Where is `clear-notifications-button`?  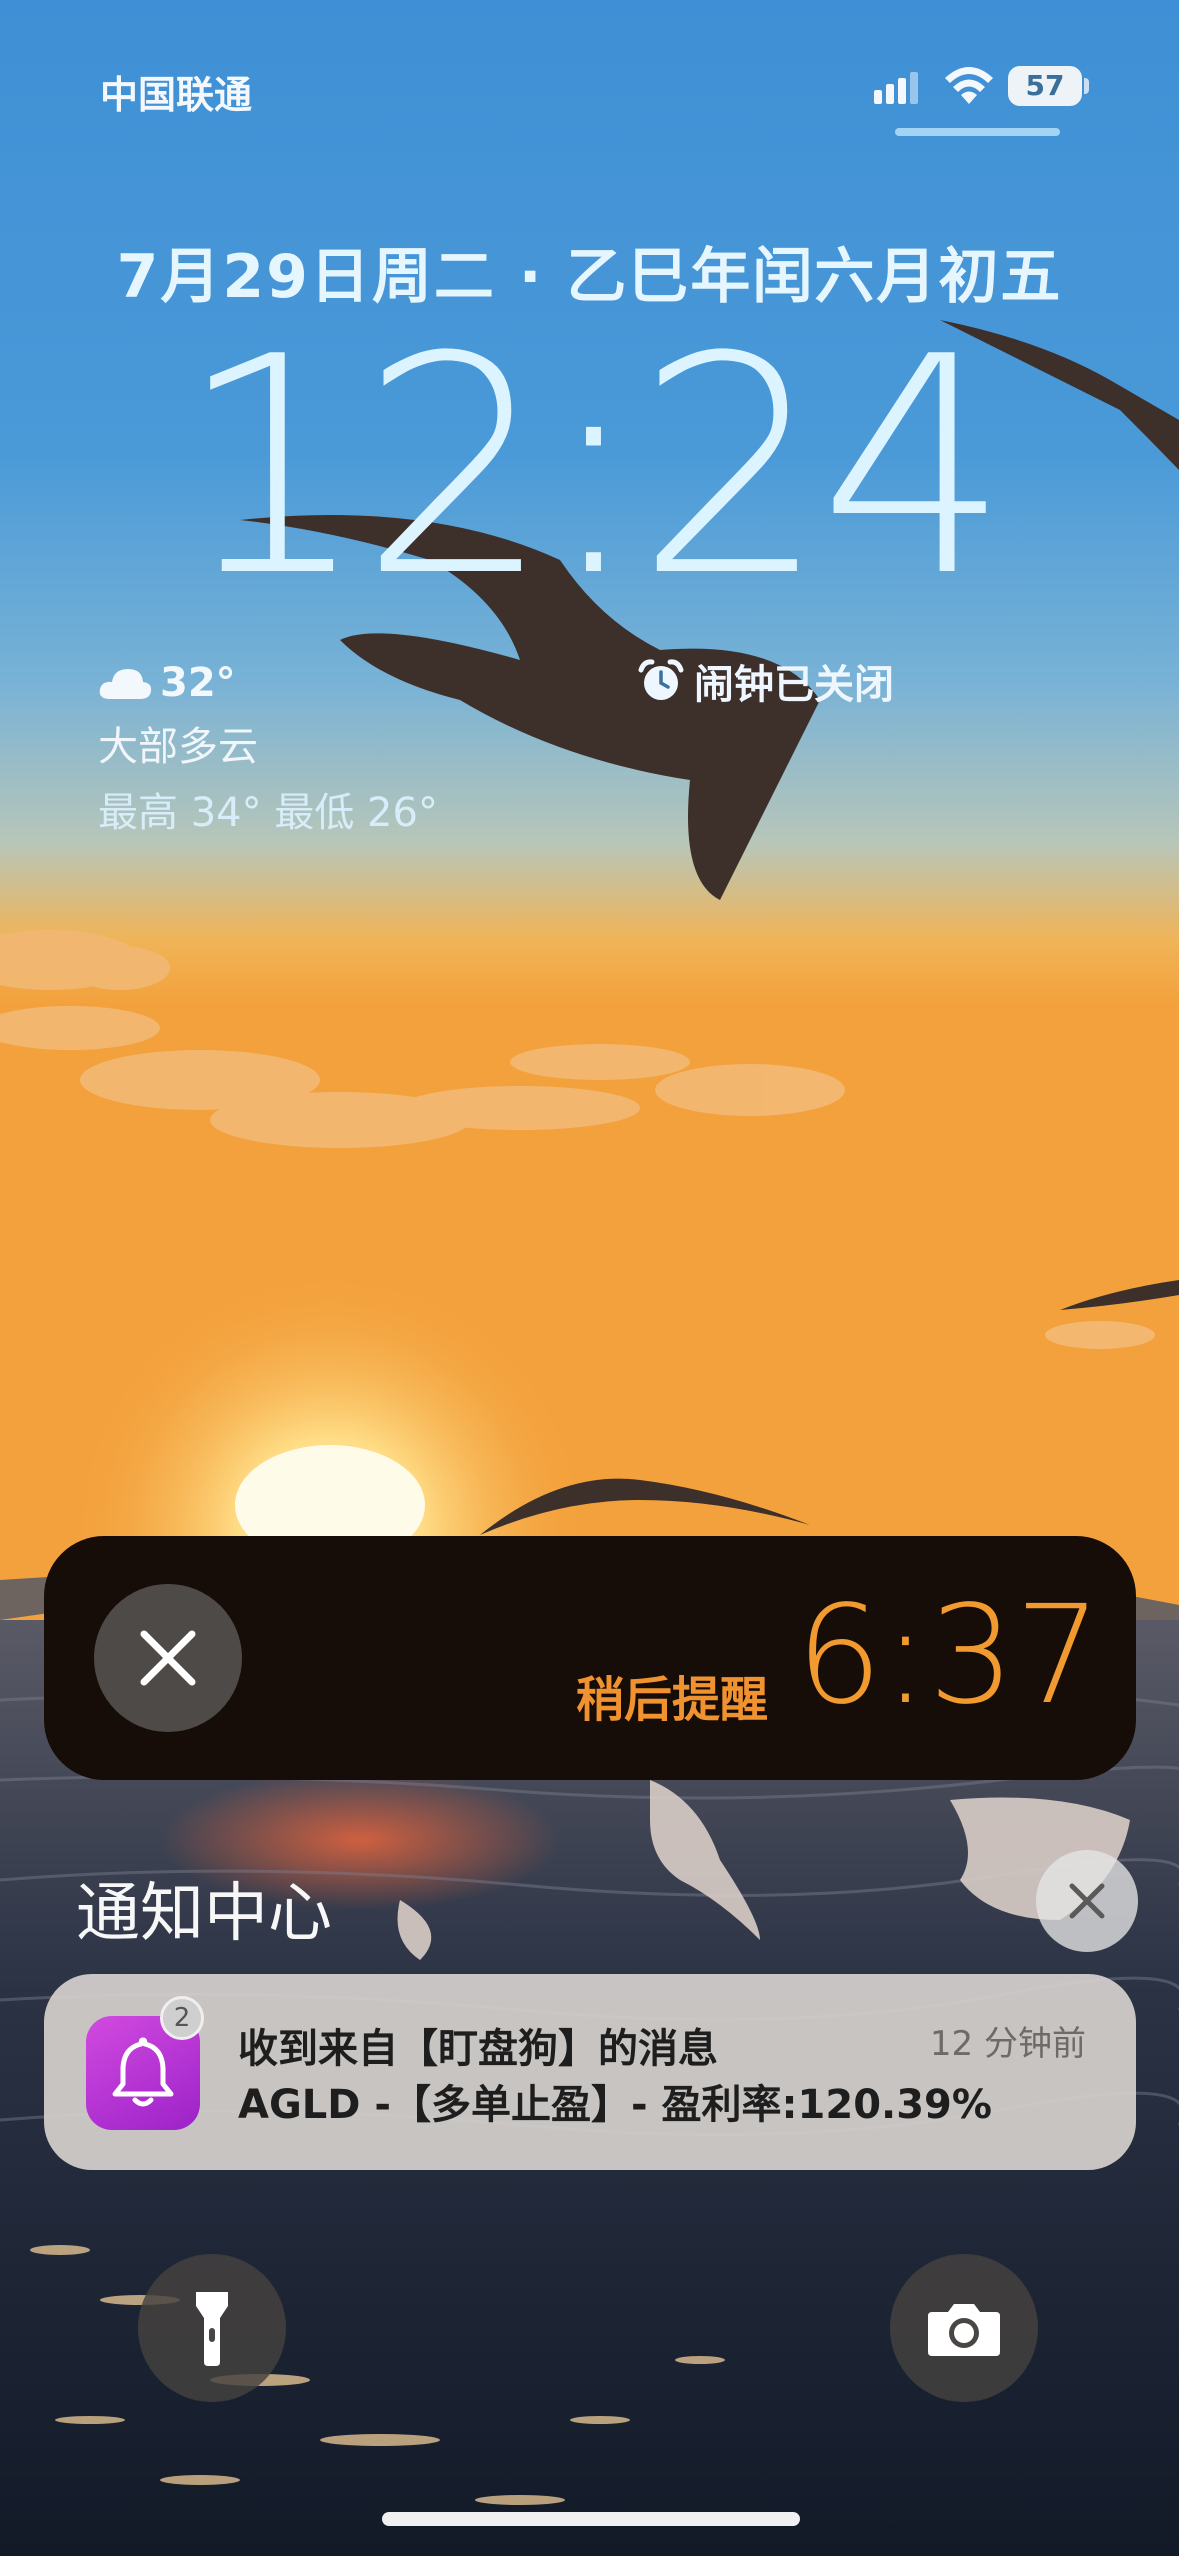
clear-notifications-button is located at coordinates (1087, 1901).